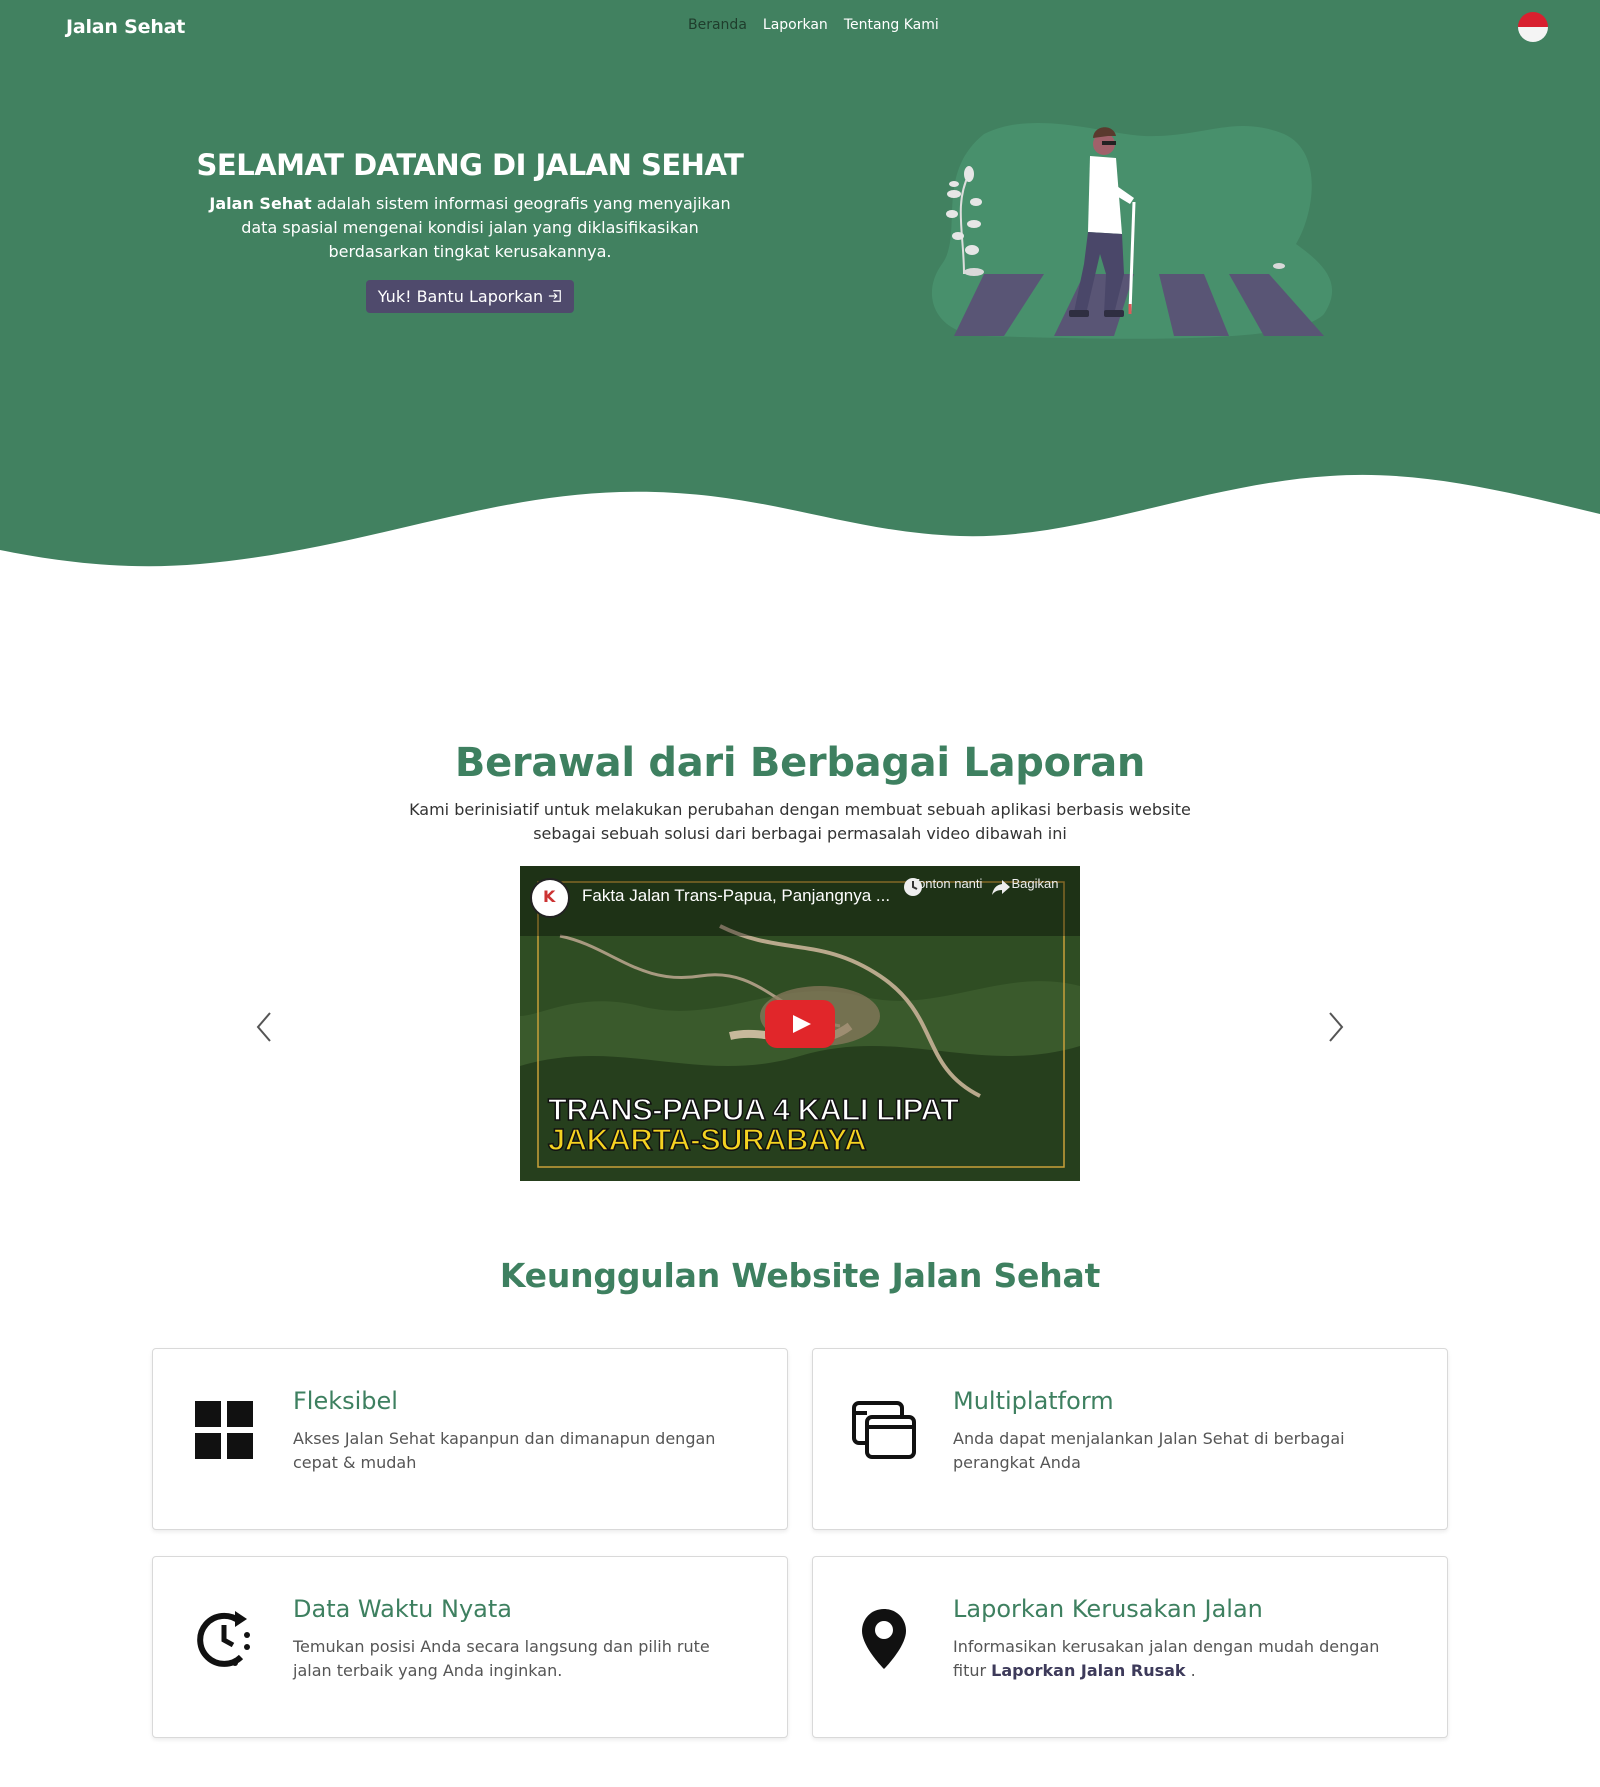 The image size is (1600, 1787). Describe the element at coordinates (1033, 1401) in the screenshot. I see `feature-title: Multiplatform` at that location.